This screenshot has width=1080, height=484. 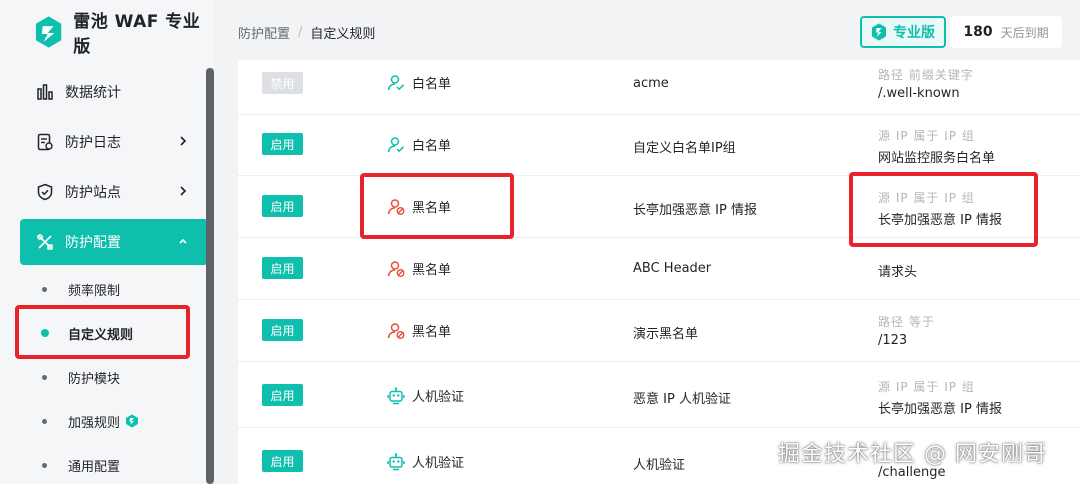 What do you see at coordinates (893, 340) in the screenshot?
I see `condition-value: /123` at bounding box center [893, 340].